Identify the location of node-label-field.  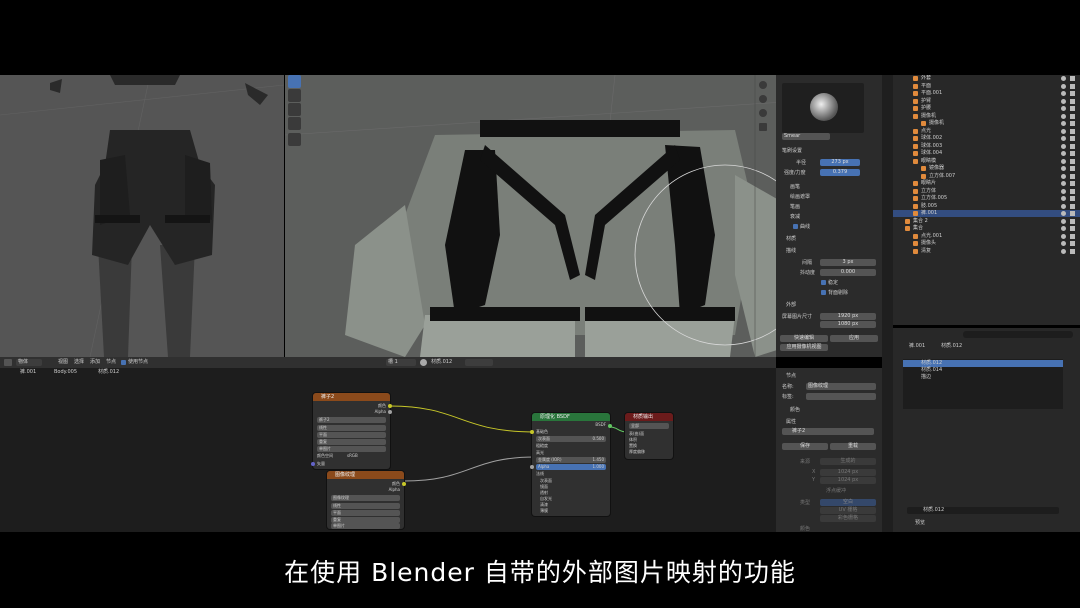
(841, 396).